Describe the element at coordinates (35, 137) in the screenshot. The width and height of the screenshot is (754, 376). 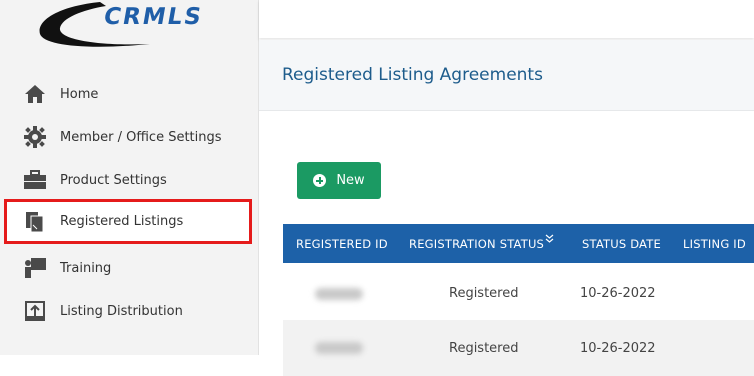
I see `gear-icon` at that location.